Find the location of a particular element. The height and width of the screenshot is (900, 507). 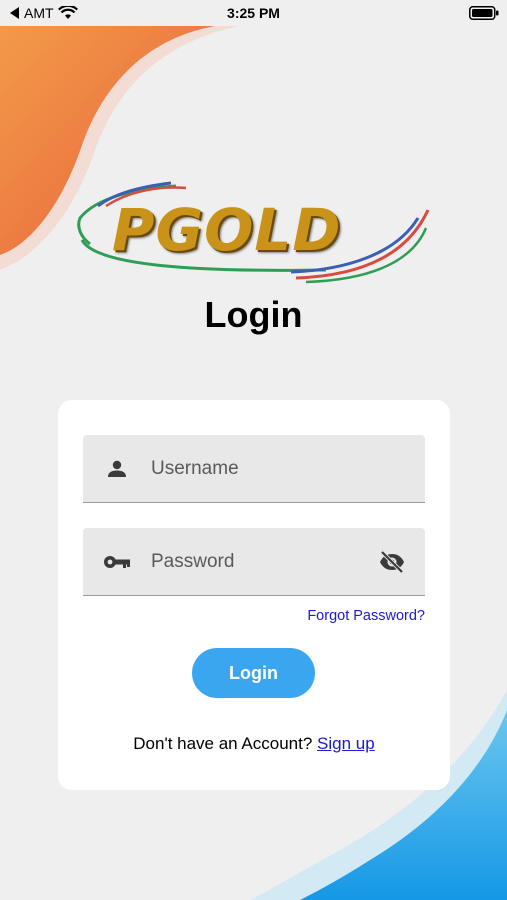

signup-row: Don't have an Account? Sign up is located at coordinates (254, 744).